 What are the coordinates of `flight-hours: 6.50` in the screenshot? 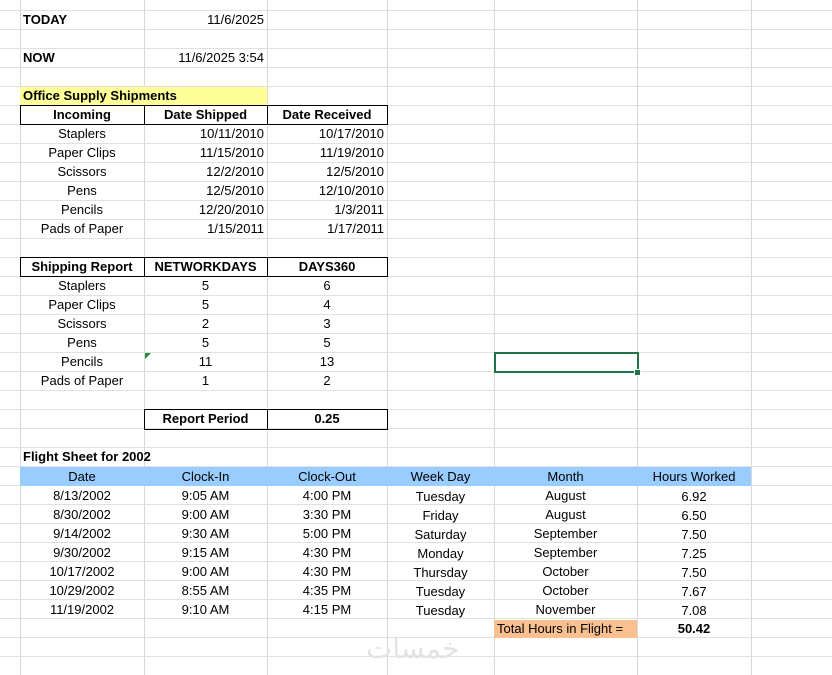 It's located at (694, 516).